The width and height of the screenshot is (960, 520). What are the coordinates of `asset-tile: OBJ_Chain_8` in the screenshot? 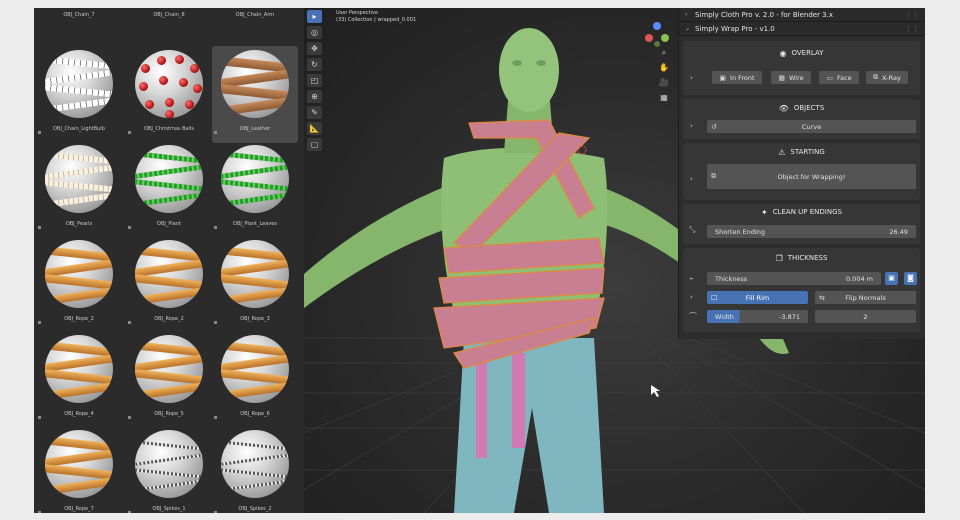 It's located at (169, 18).